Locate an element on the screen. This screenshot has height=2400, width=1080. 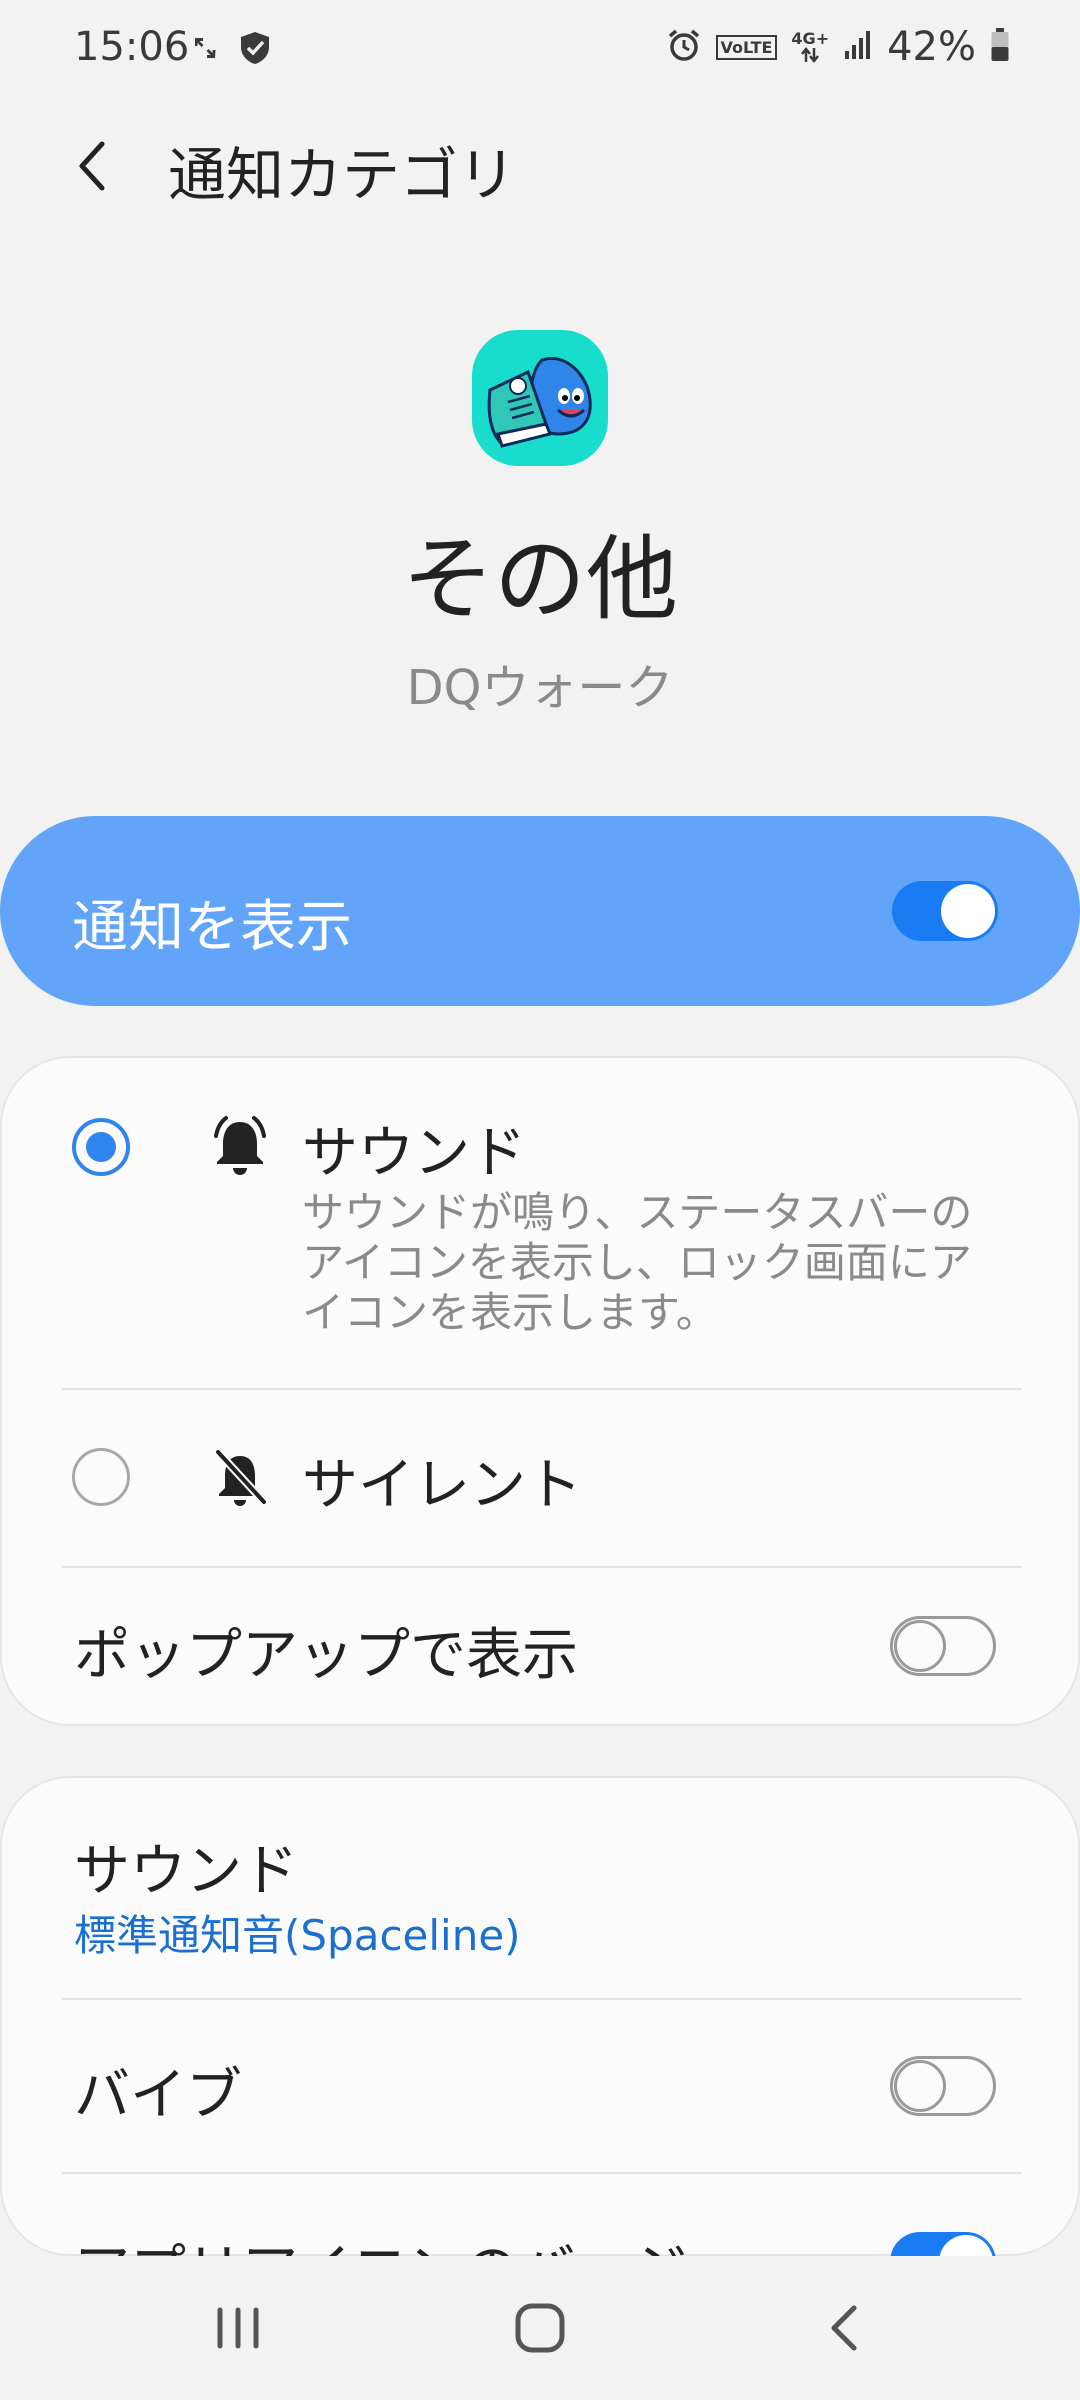
back-arrow-icon is located at coordinates (94, 166).